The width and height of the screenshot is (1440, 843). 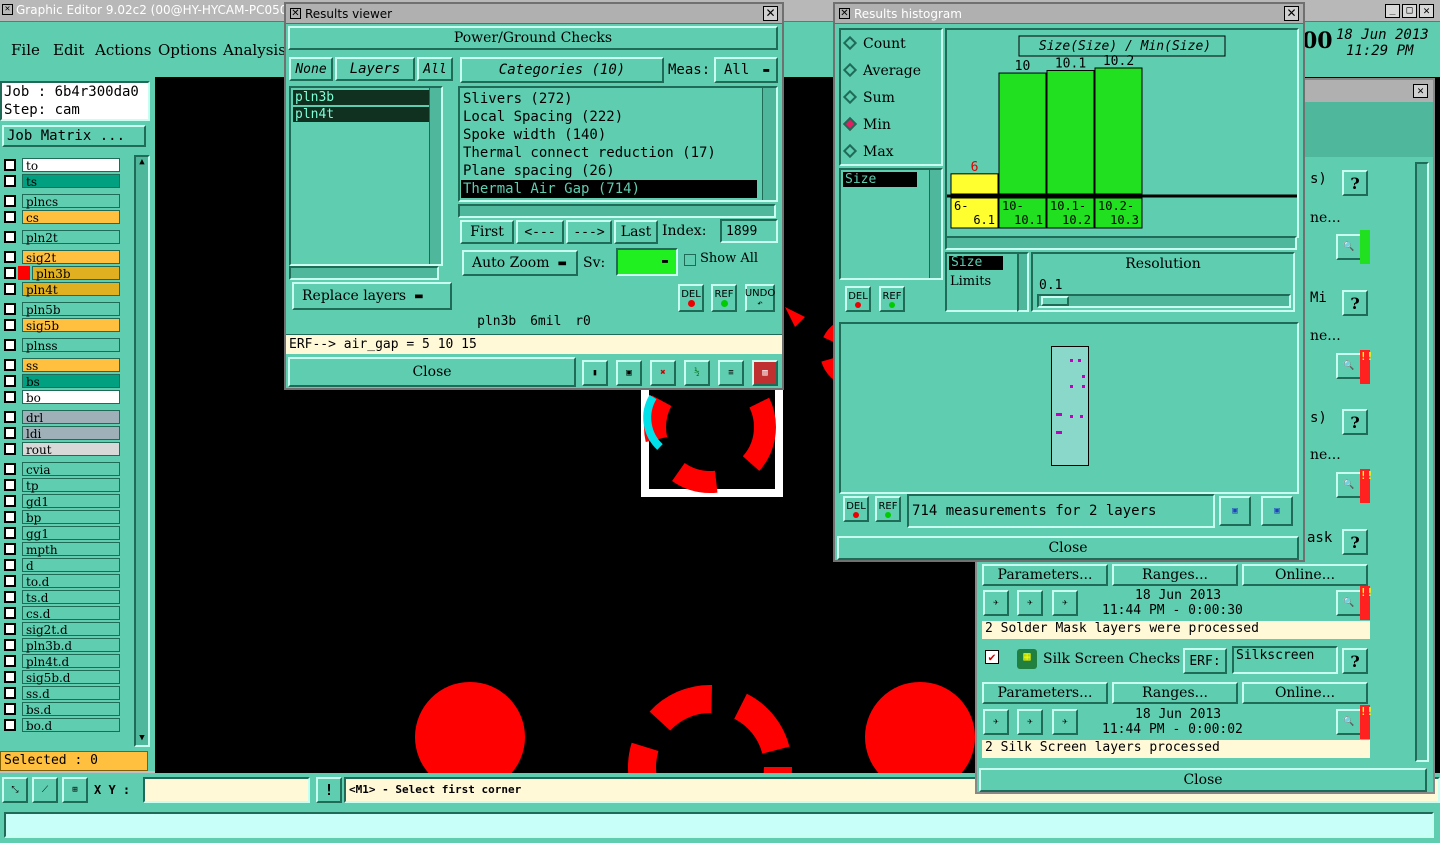 What do you see at coordinates (62, 725) in the screenshot?
I see `layer-row-bo.d: bo.d` at bounding box center [62, 725].